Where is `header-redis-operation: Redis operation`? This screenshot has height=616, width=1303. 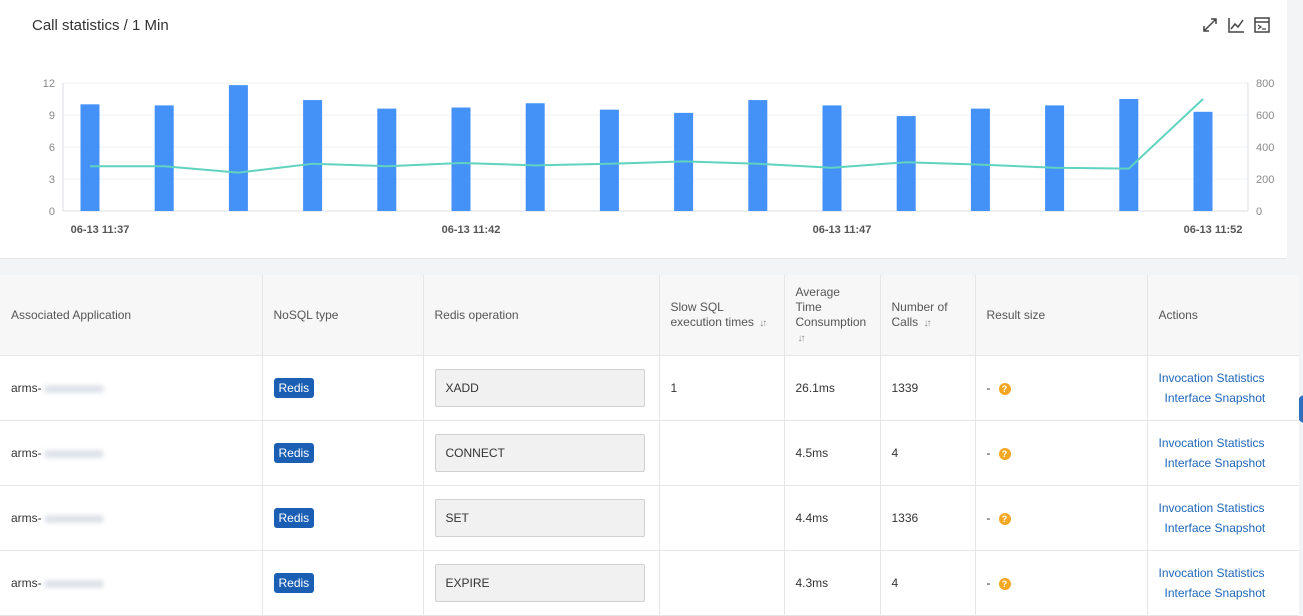 header-redis-operation: Redis operation is located at coordinates (541, 315).